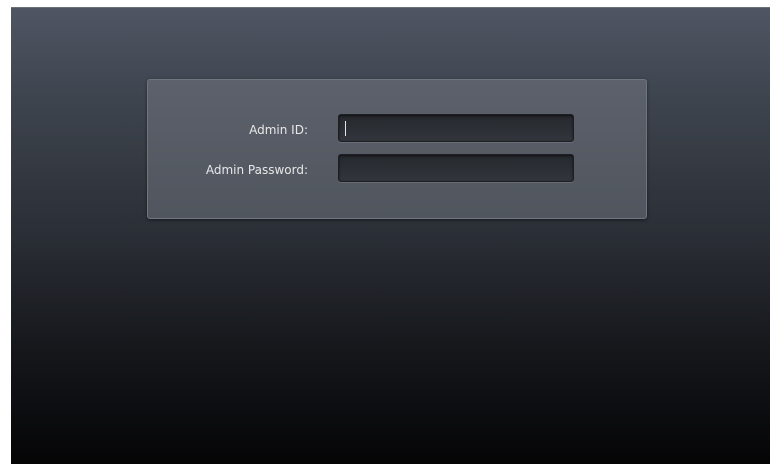  I want to click on admin-id-label: Admin ID:, so click(278, 130).